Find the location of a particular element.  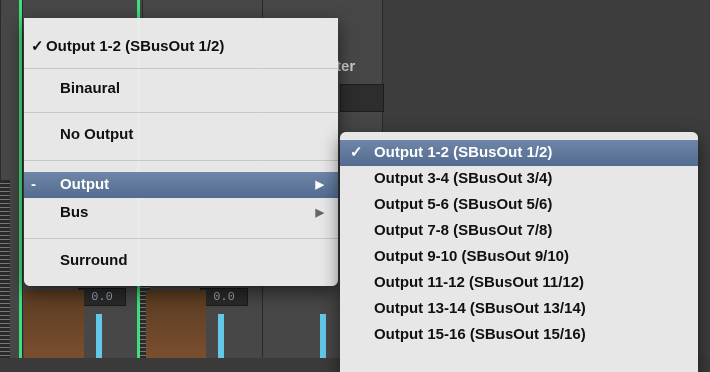

submenu-item-label: Output 7-8 (SBusOut 7/8) is located at coordinates (463, 230).